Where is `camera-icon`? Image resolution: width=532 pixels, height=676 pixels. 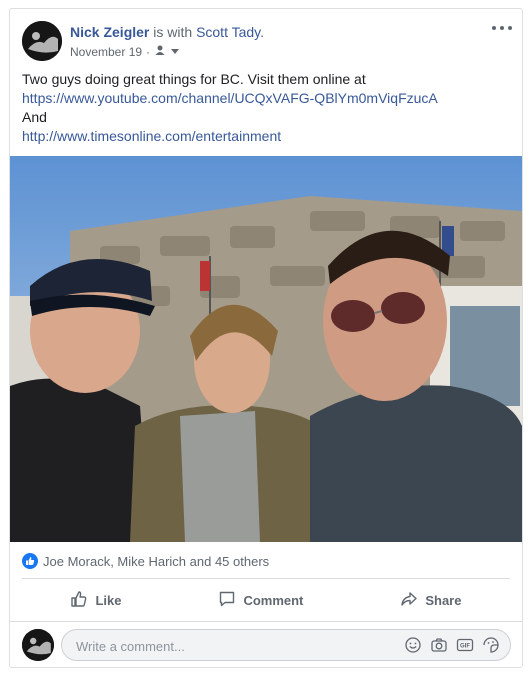
camera-icon is located at coordinates (439, 645).